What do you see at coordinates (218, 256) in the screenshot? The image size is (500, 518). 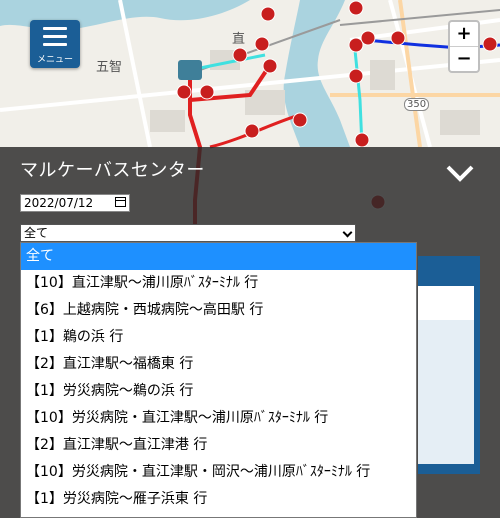 I see `dropdown-option: 全て` at bounding box center [218, 256].